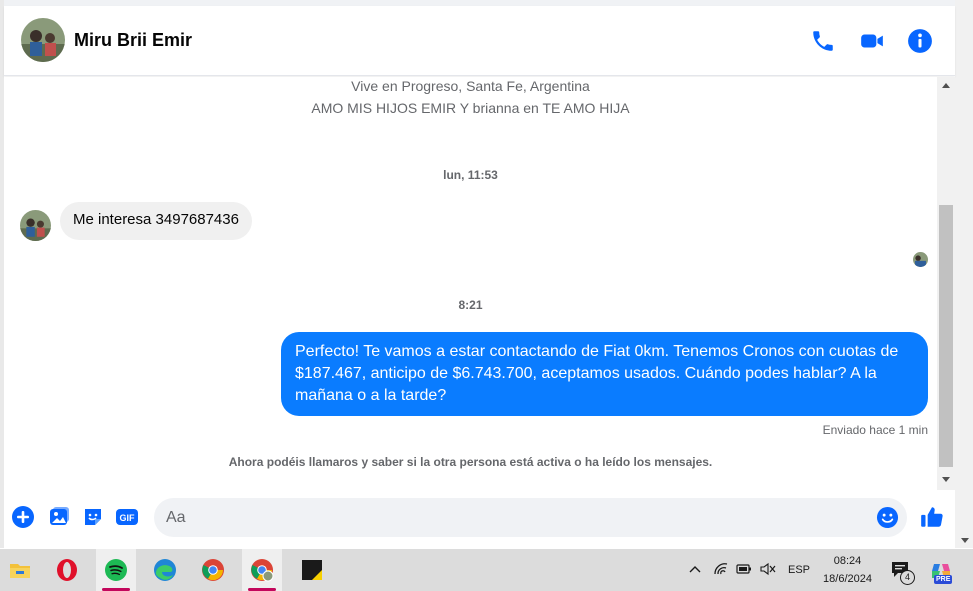  Describe the element at coordinates (768, 569) in the screenshot. I see `volume-muted-icon` at that location.